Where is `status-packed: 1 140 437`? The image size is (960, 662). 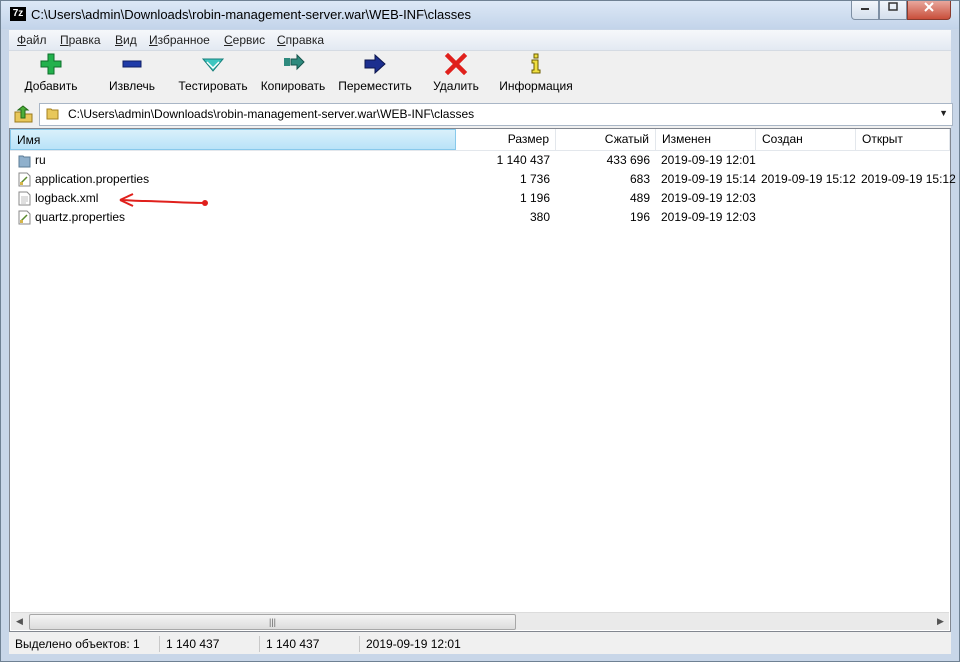 status-packed: 1 140 437 is located at coordinates (309, 644).